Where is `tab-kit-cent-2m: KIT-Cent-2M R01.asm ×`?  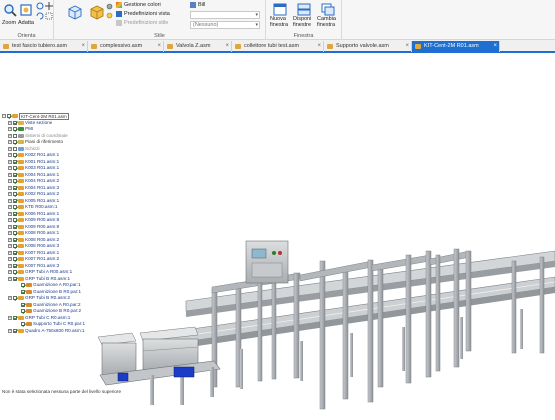
tab-kit-cent-2m: KIT-Cent-2M R01.asm × is located at coordinates (456, 46).